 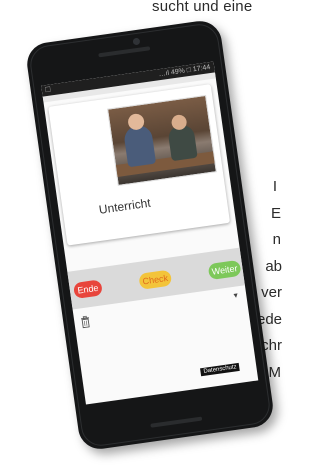 I want to click on classroom-photo, so click(x=162, y=140).